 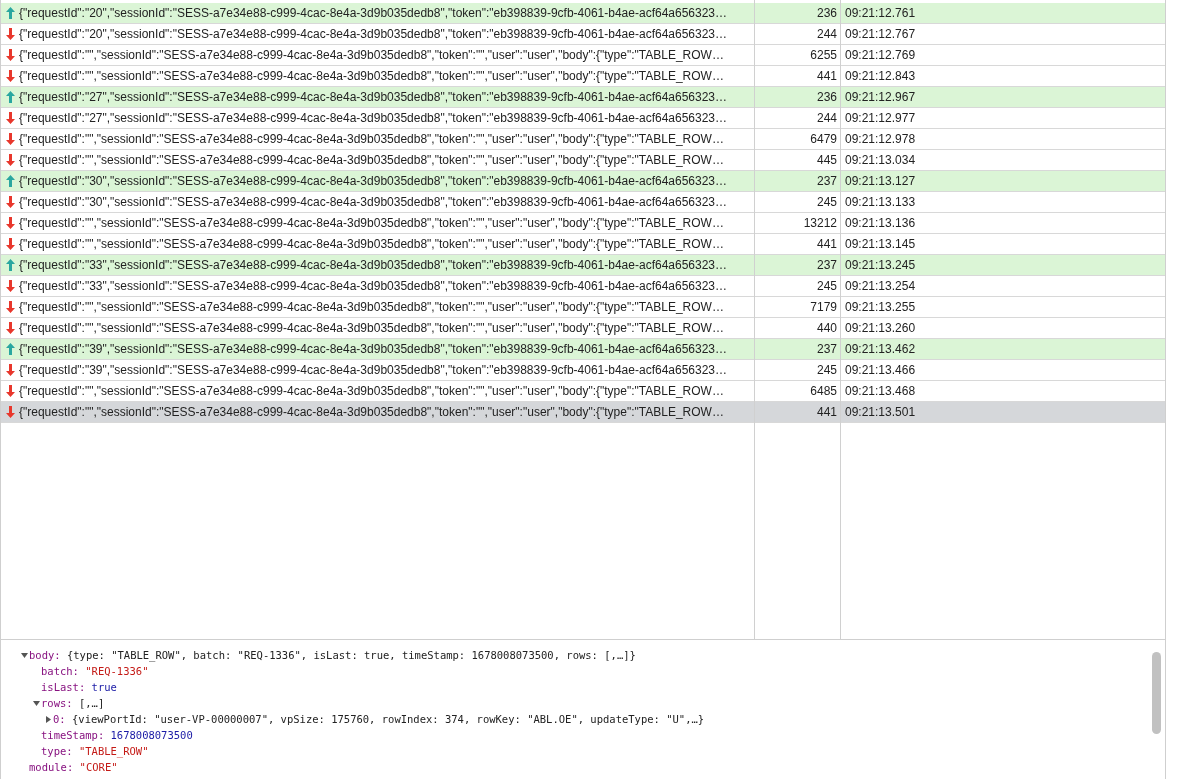 I want to click on property-key: body:, so click(x=45, y=655).